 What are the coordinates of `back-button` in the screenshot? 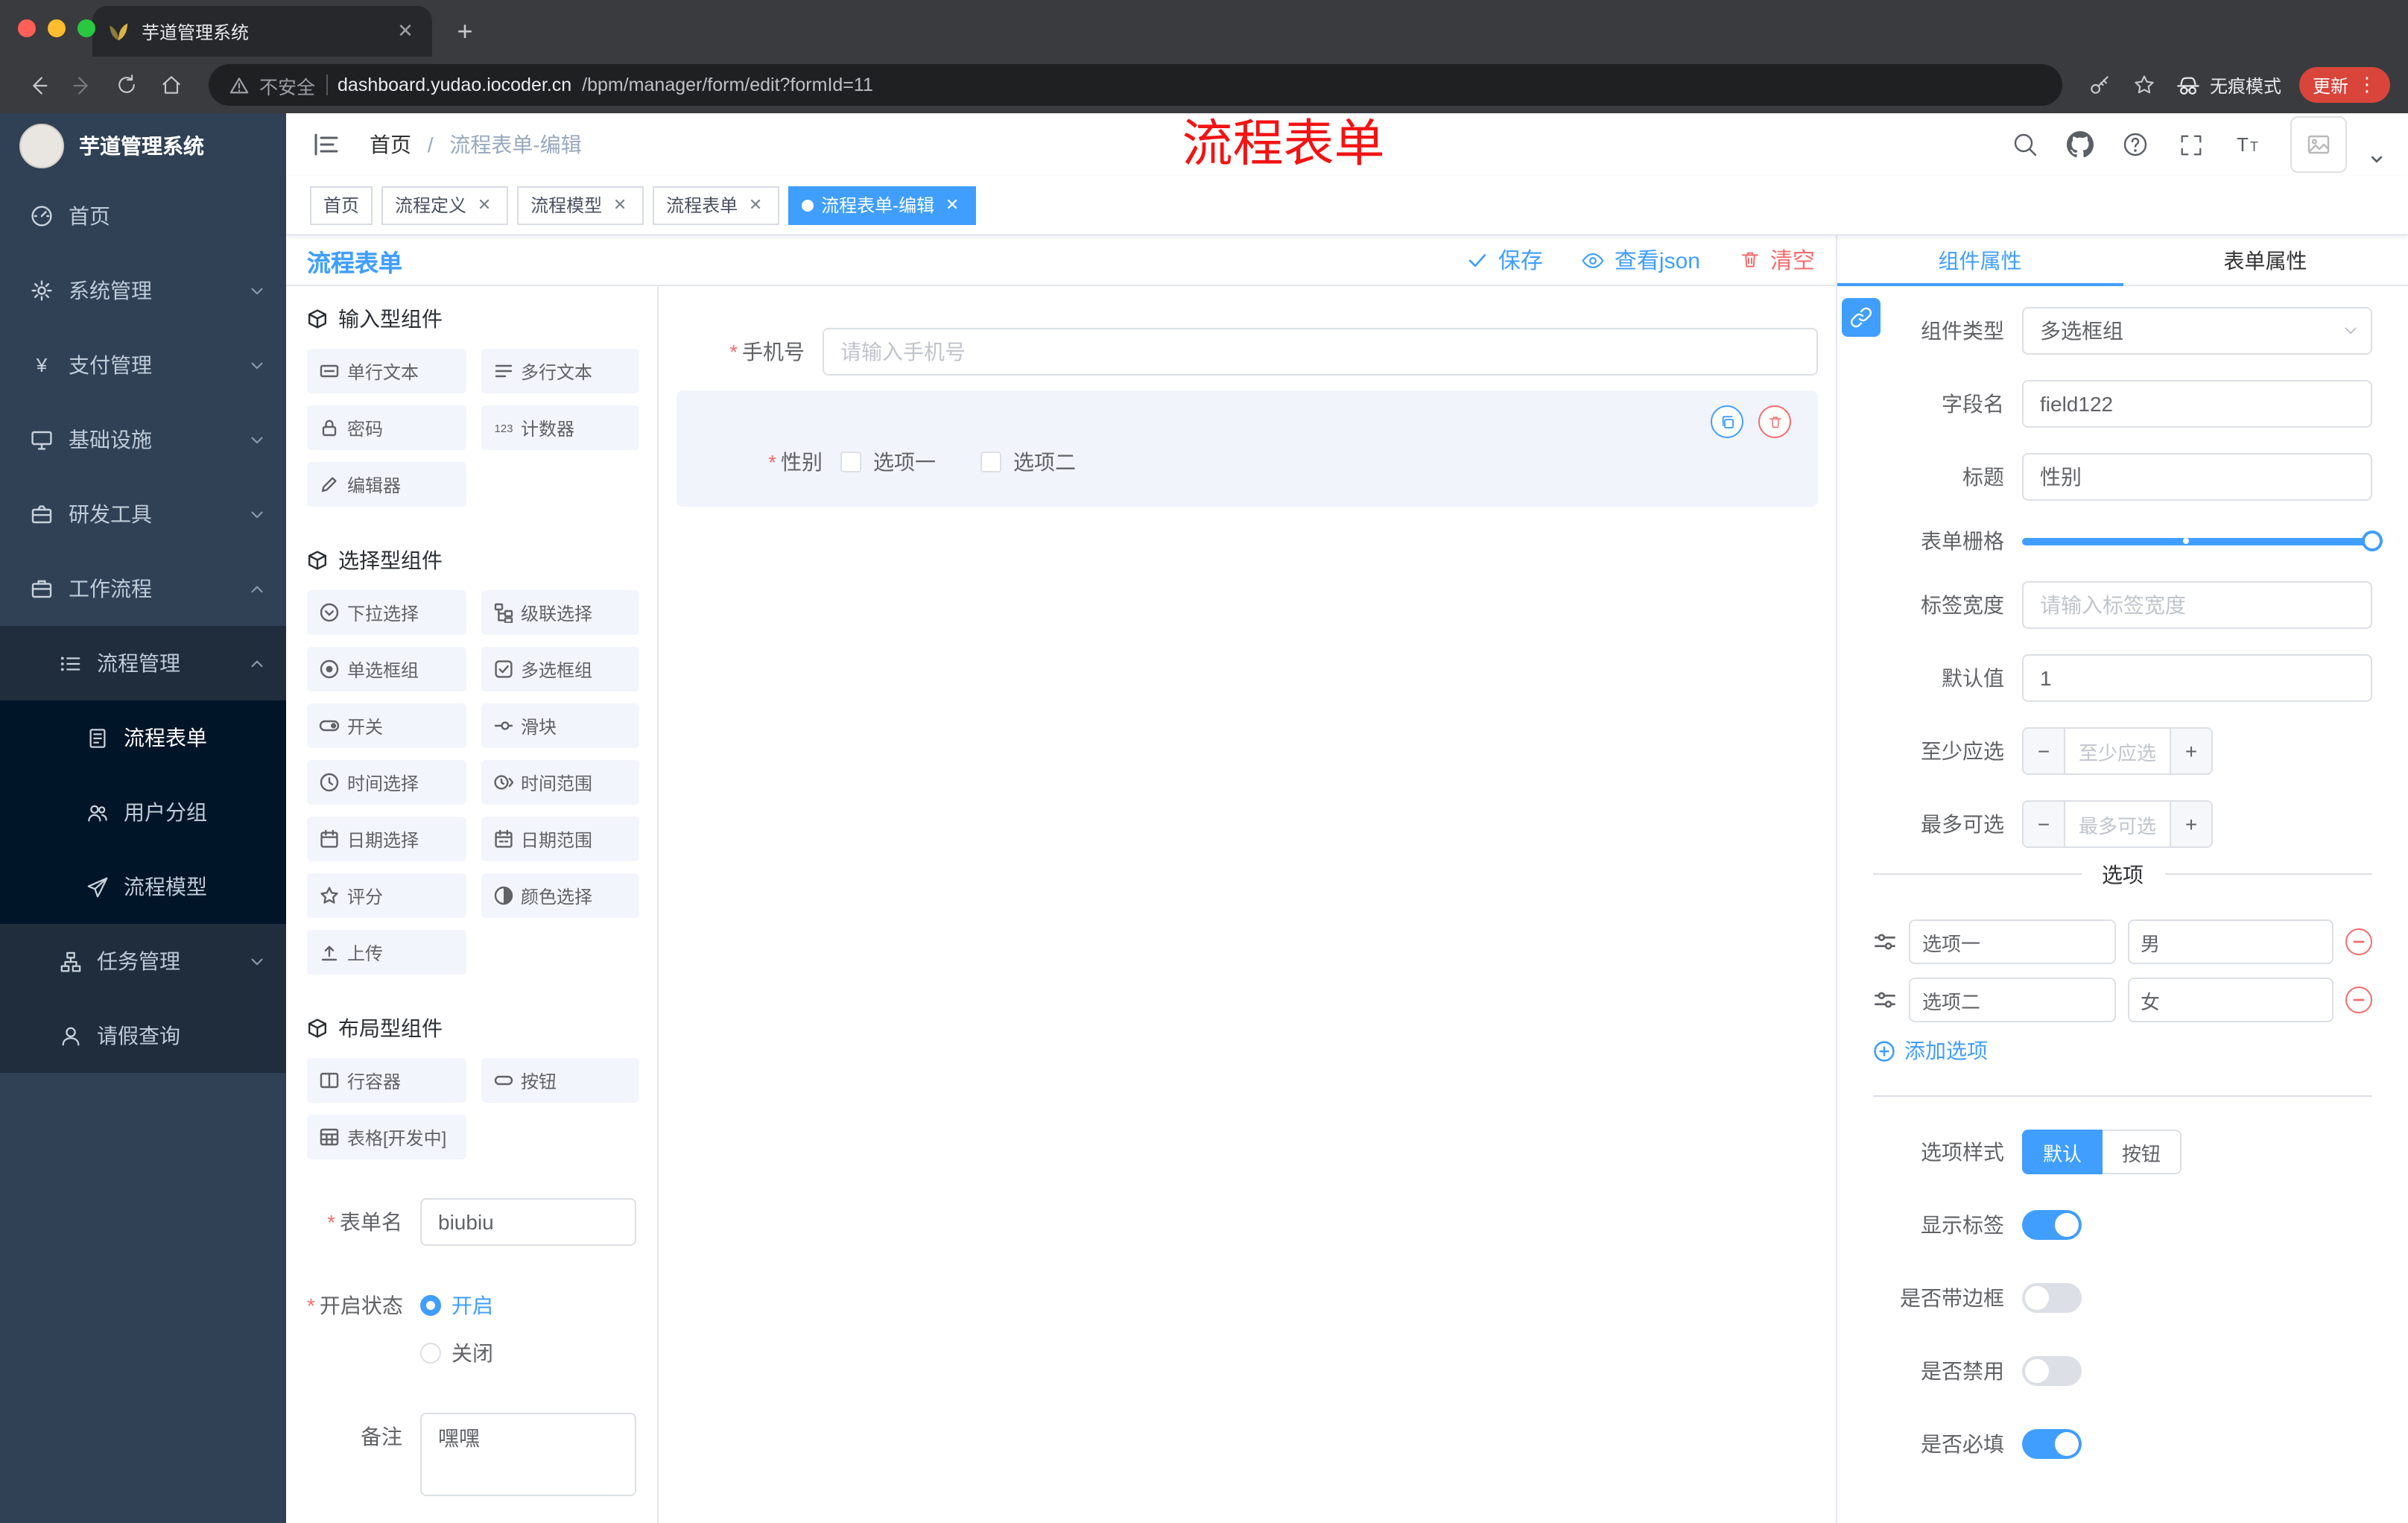 It's located at (37, 85).